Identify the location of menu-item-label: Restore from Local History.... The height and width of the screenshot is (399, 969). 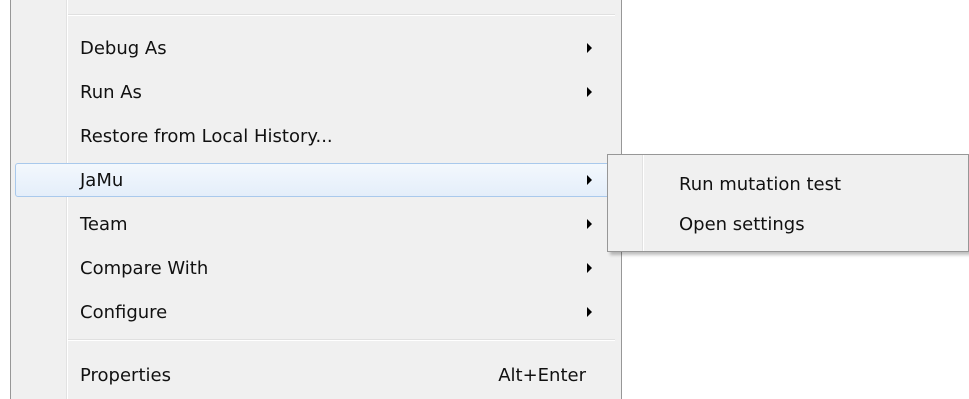
(206, 136).